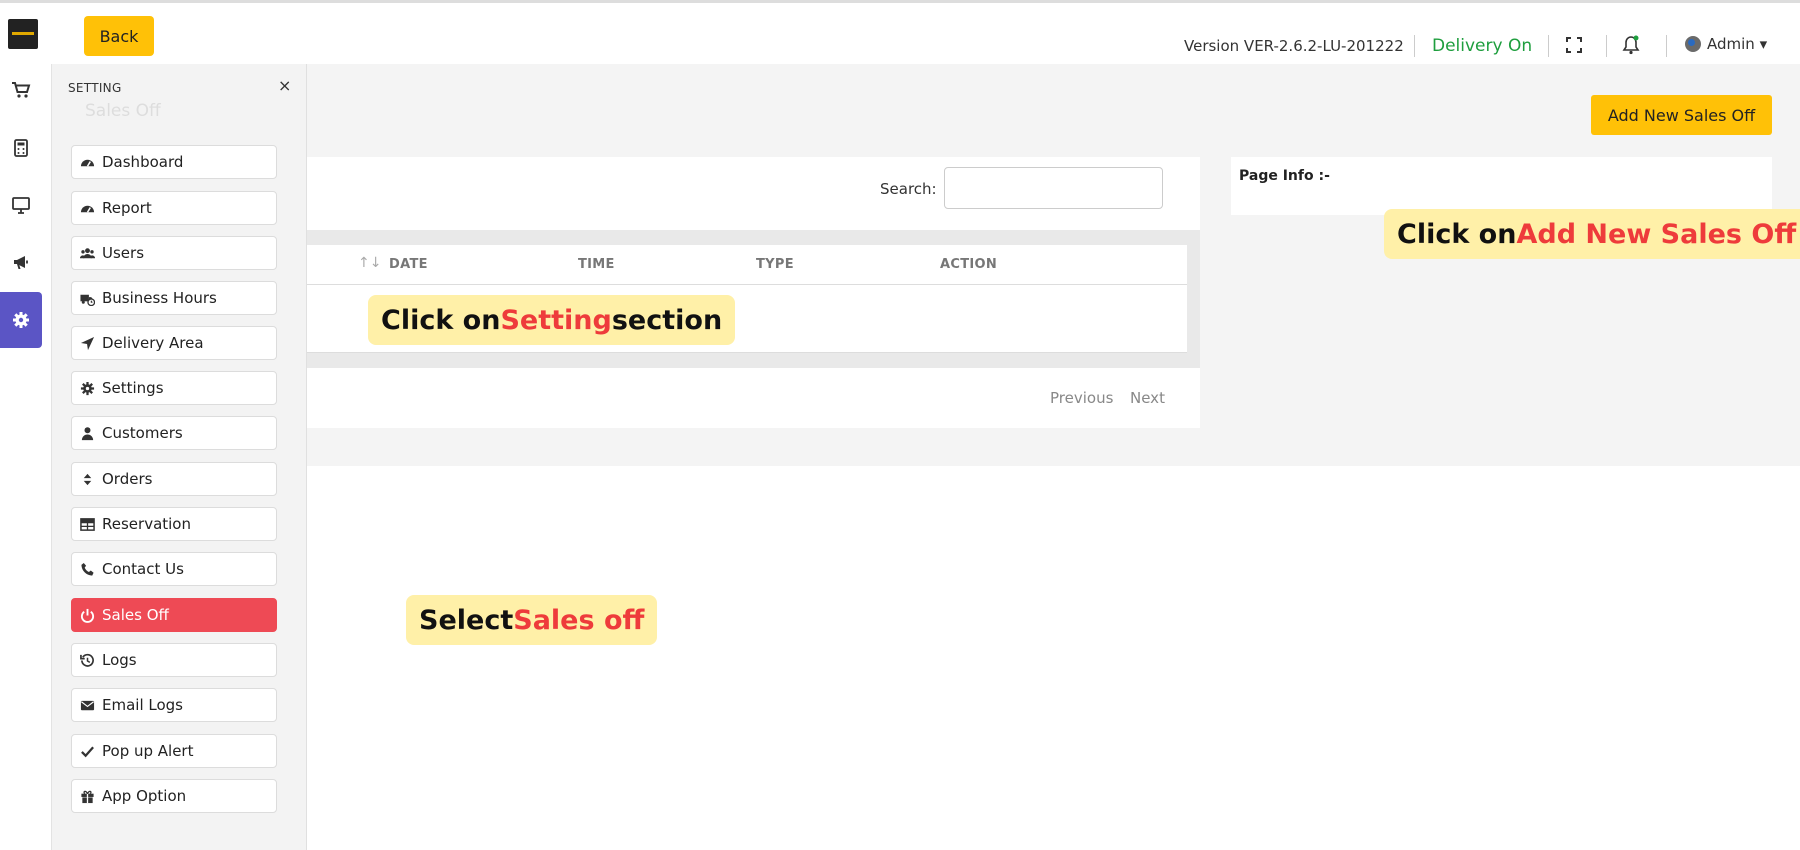 The image size is (1800, 850). Describe the element at coordinates (408, 264) in the screenshot. I see `column-header-date: DATE` at that location.